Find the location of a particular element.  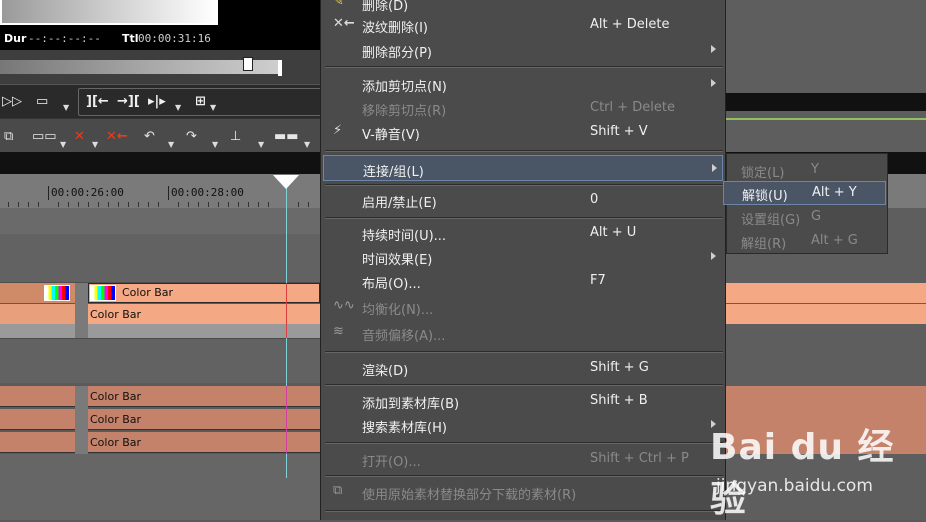

progress-line is located at coordinates (826, 119).